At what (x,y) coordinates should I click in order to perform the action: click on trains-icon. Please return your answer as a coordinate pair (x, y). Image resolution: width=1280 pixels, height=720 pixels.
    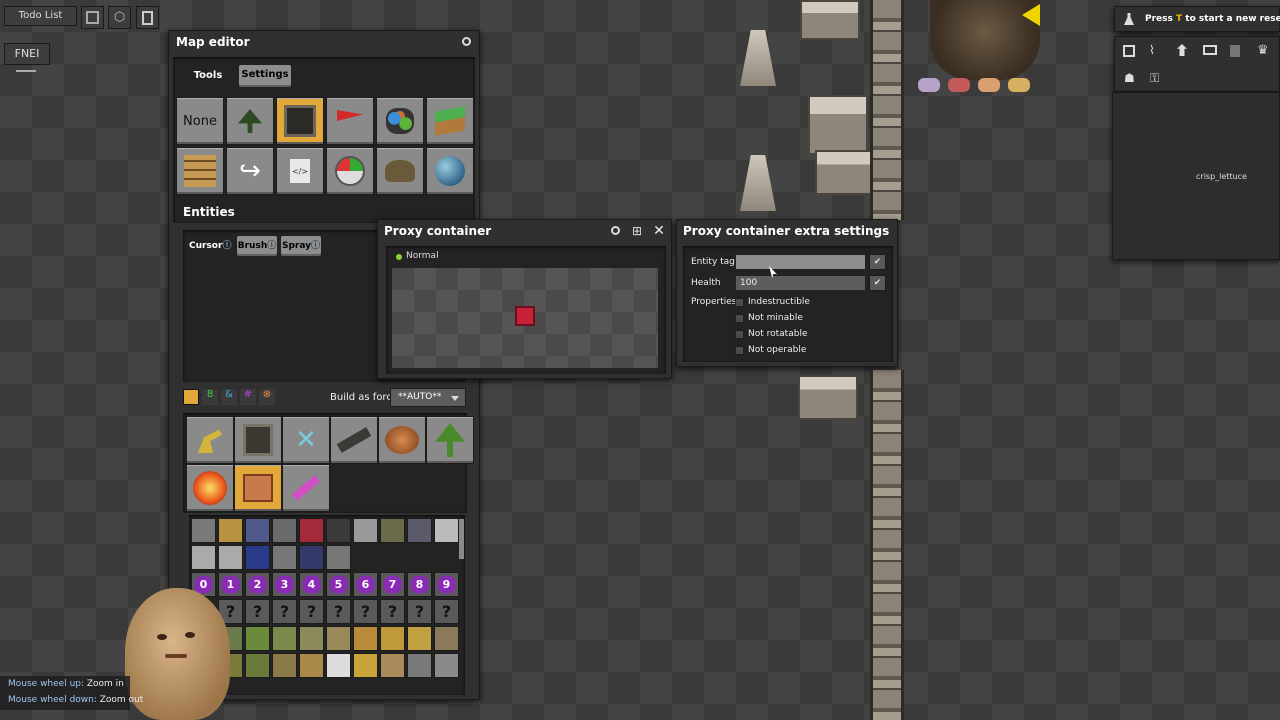
    Looking at the image, I should click on (1235, 51).